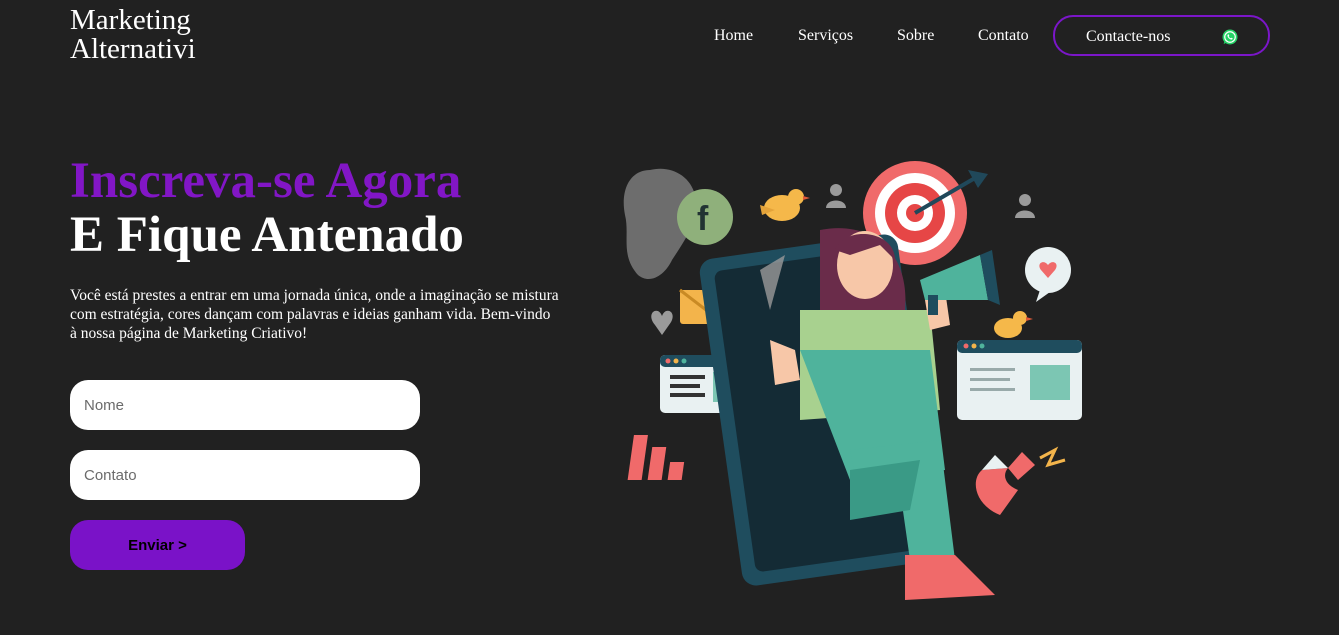  I want to click on whatsapp-icon, so click(1230, 37).